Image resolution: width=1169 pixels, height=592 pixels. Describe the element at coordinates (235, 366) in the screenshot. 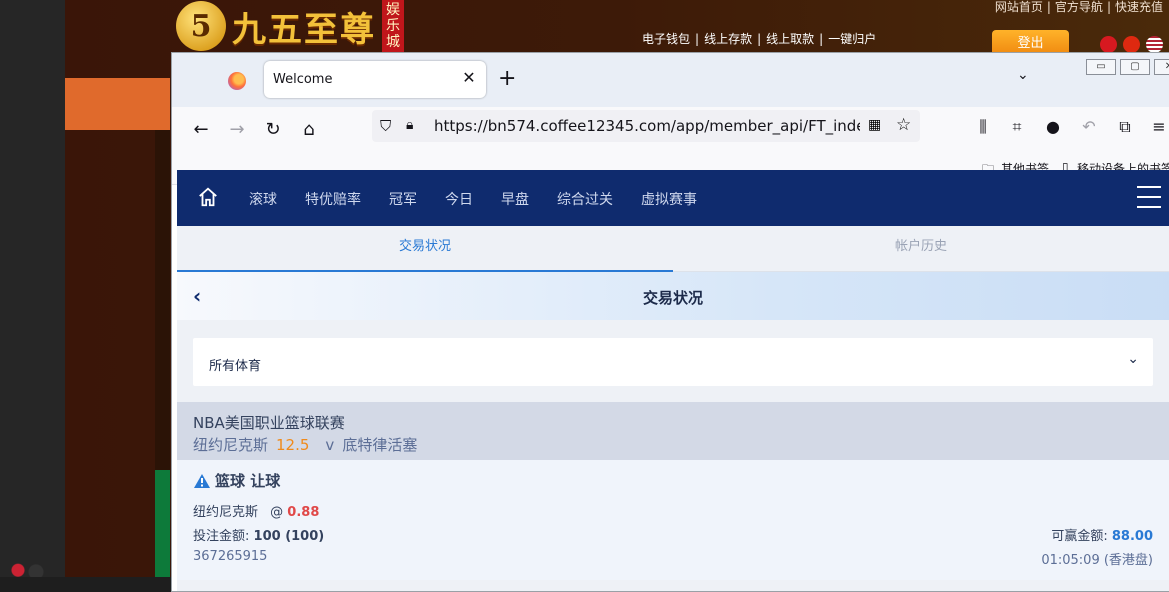

I see `sport-filter-value: 所有体育` at that location.